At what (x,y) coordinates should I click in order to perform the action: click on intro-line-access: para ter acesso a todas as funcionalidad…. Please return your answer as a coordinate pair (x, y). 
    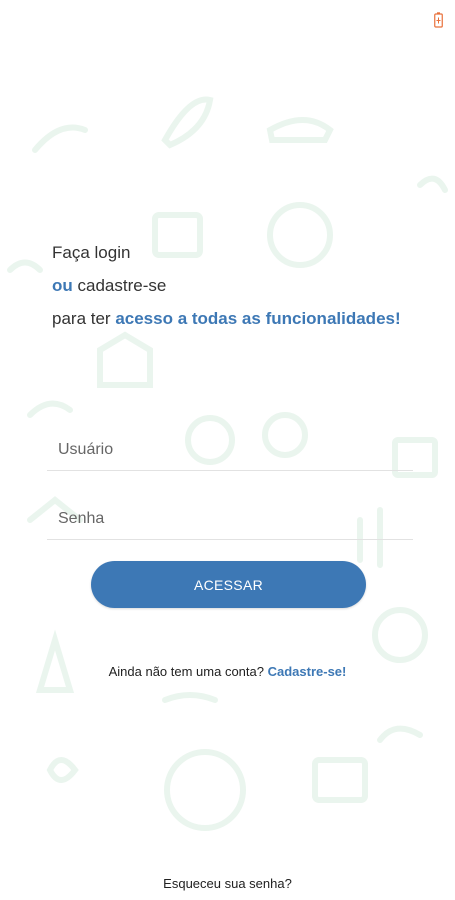
    Looking at the image, I should click on (252, 318).